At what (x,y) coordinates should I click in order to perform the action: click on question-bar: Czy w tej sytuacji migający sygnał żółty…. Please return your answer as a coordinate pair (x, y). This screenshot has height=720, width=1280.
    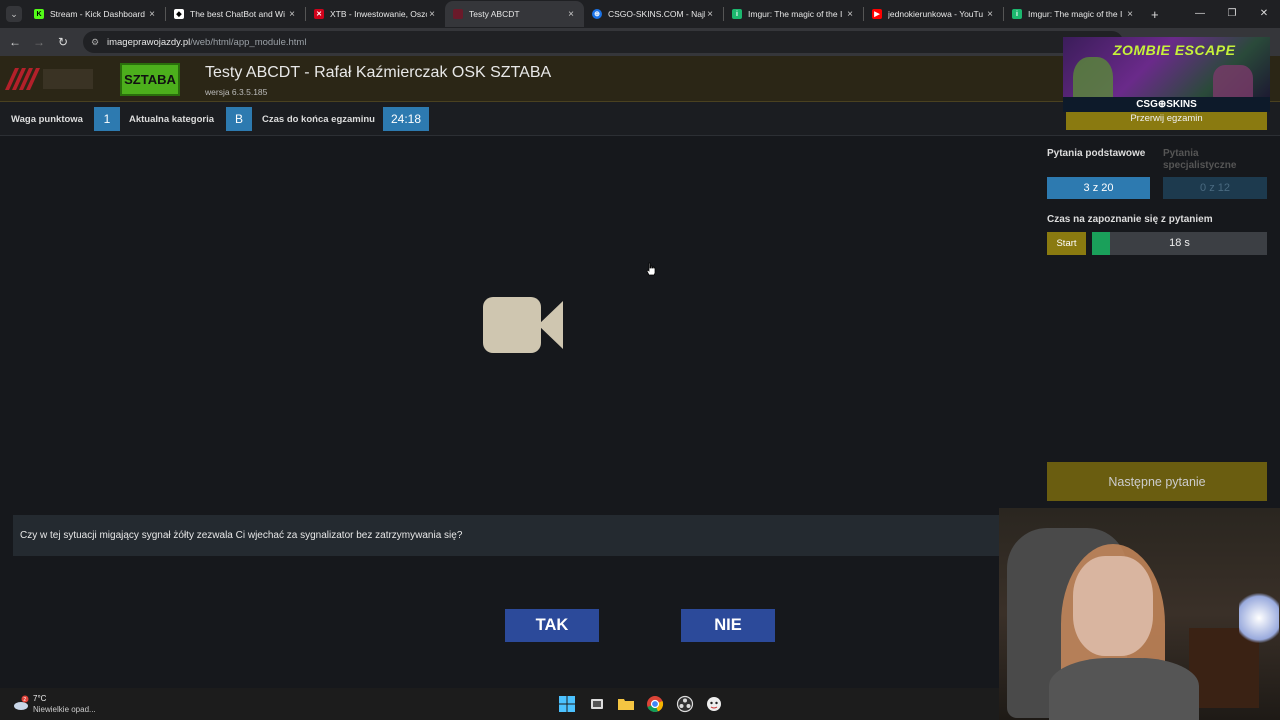
    Looking at the image, I should click on (506, 535).